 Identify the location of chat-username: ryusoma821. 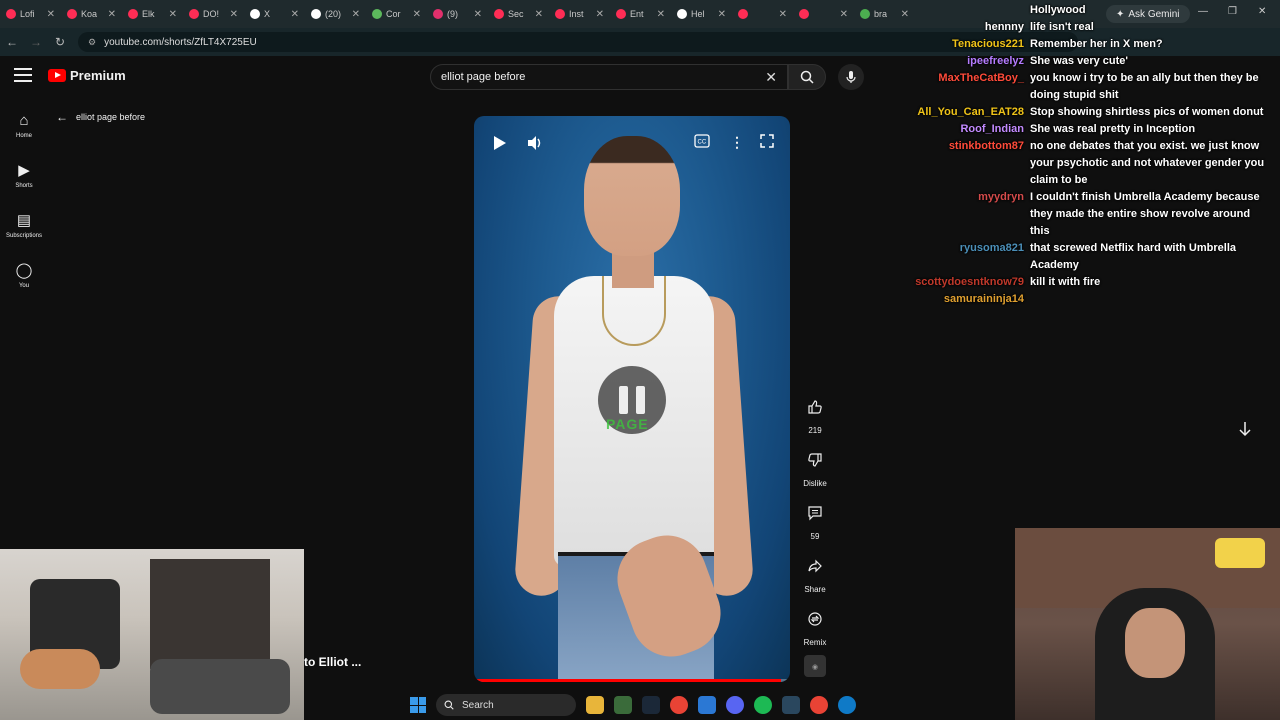
(991, 248).